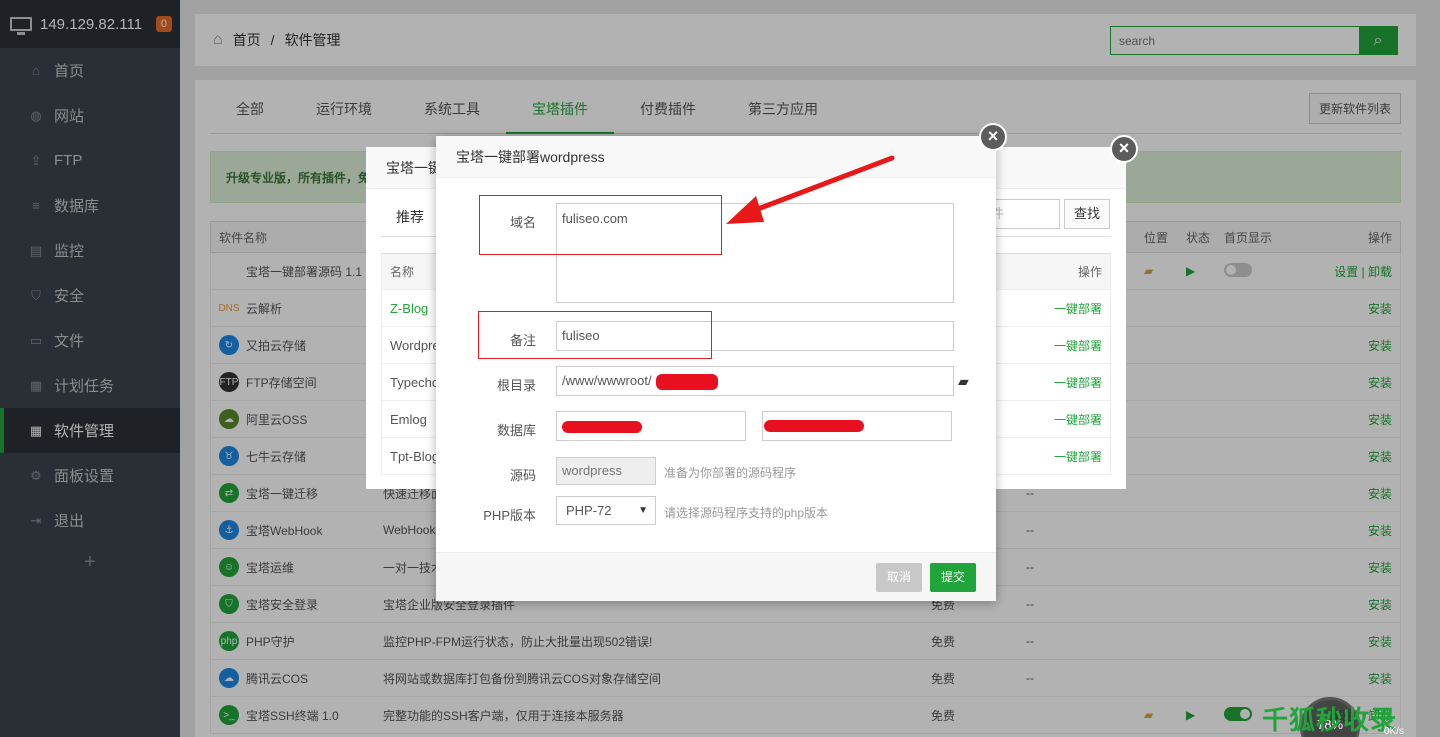  What do you see at coordinates (745, 210) in the screenshot?
I see `annotation-arrow-head` at bounding box center [745, 210].